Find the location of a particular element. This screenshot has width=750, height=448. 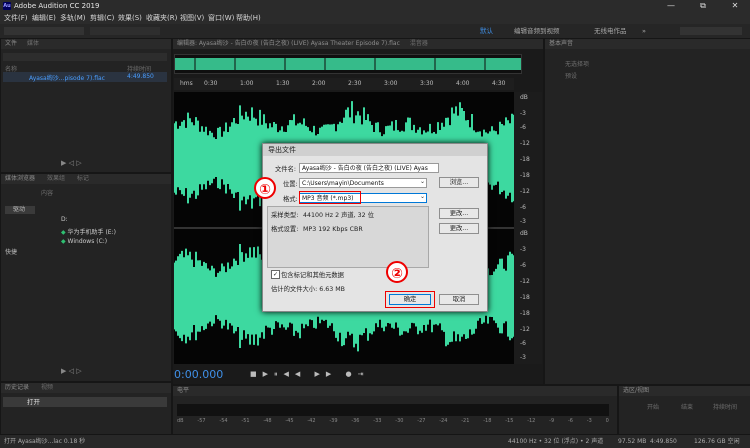

ruler-tick: 1:00 is located at coordinates (247, 83).